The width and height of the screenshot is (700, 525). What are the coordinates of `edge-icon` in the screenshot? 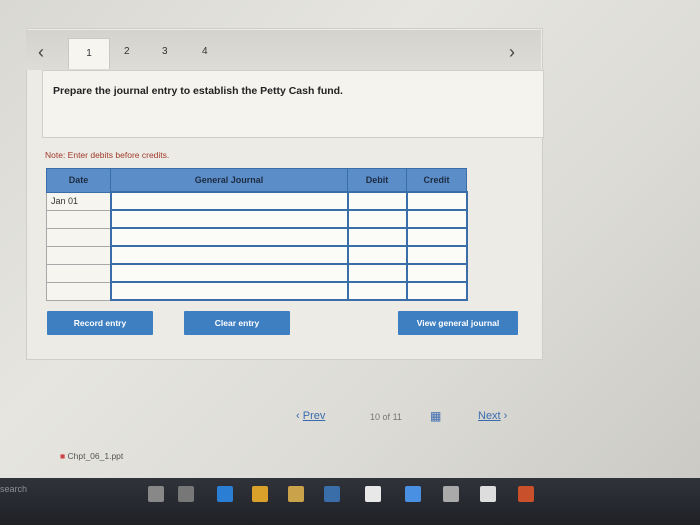 It's located at (225, 494).